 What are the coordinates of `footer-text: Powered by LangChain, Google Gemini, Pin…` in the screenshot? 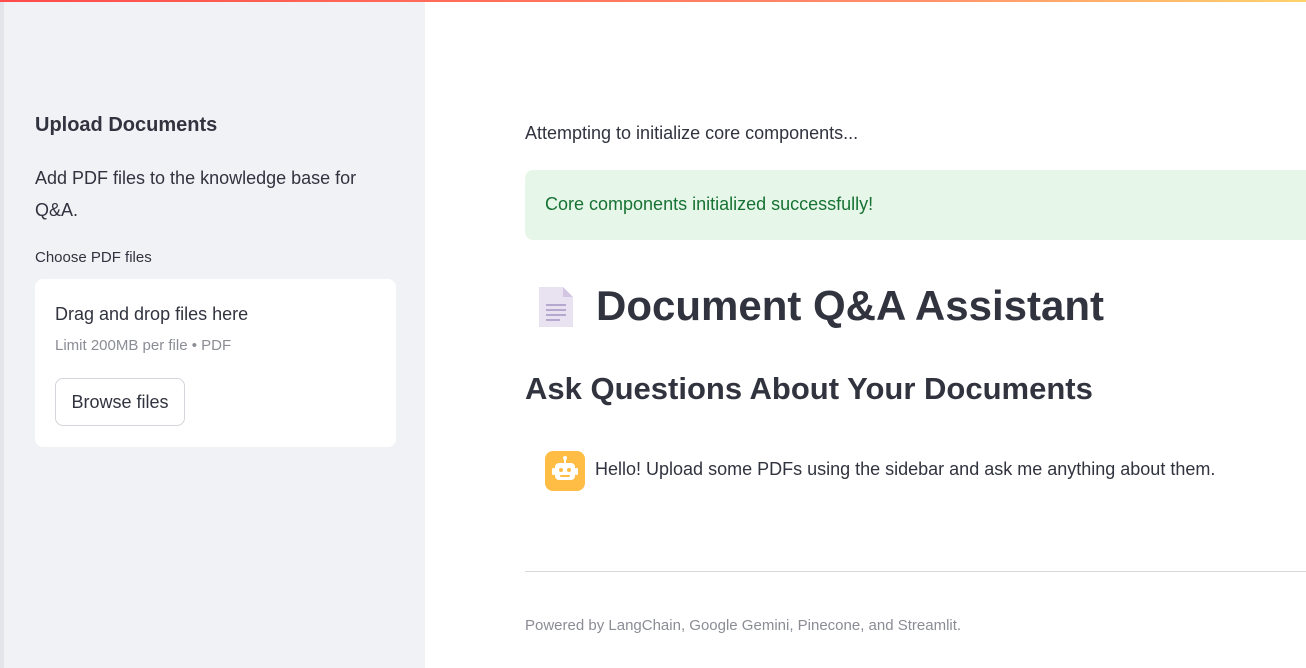 It's located at (743, 625).